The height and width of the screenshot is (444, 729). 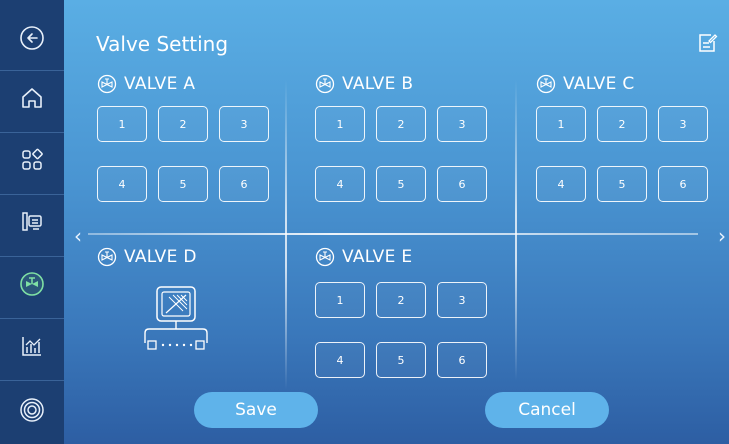 What do you see at coordinates (393, 234) in the screenshot?
I see `row-divider` at bounding box center [393, 234].